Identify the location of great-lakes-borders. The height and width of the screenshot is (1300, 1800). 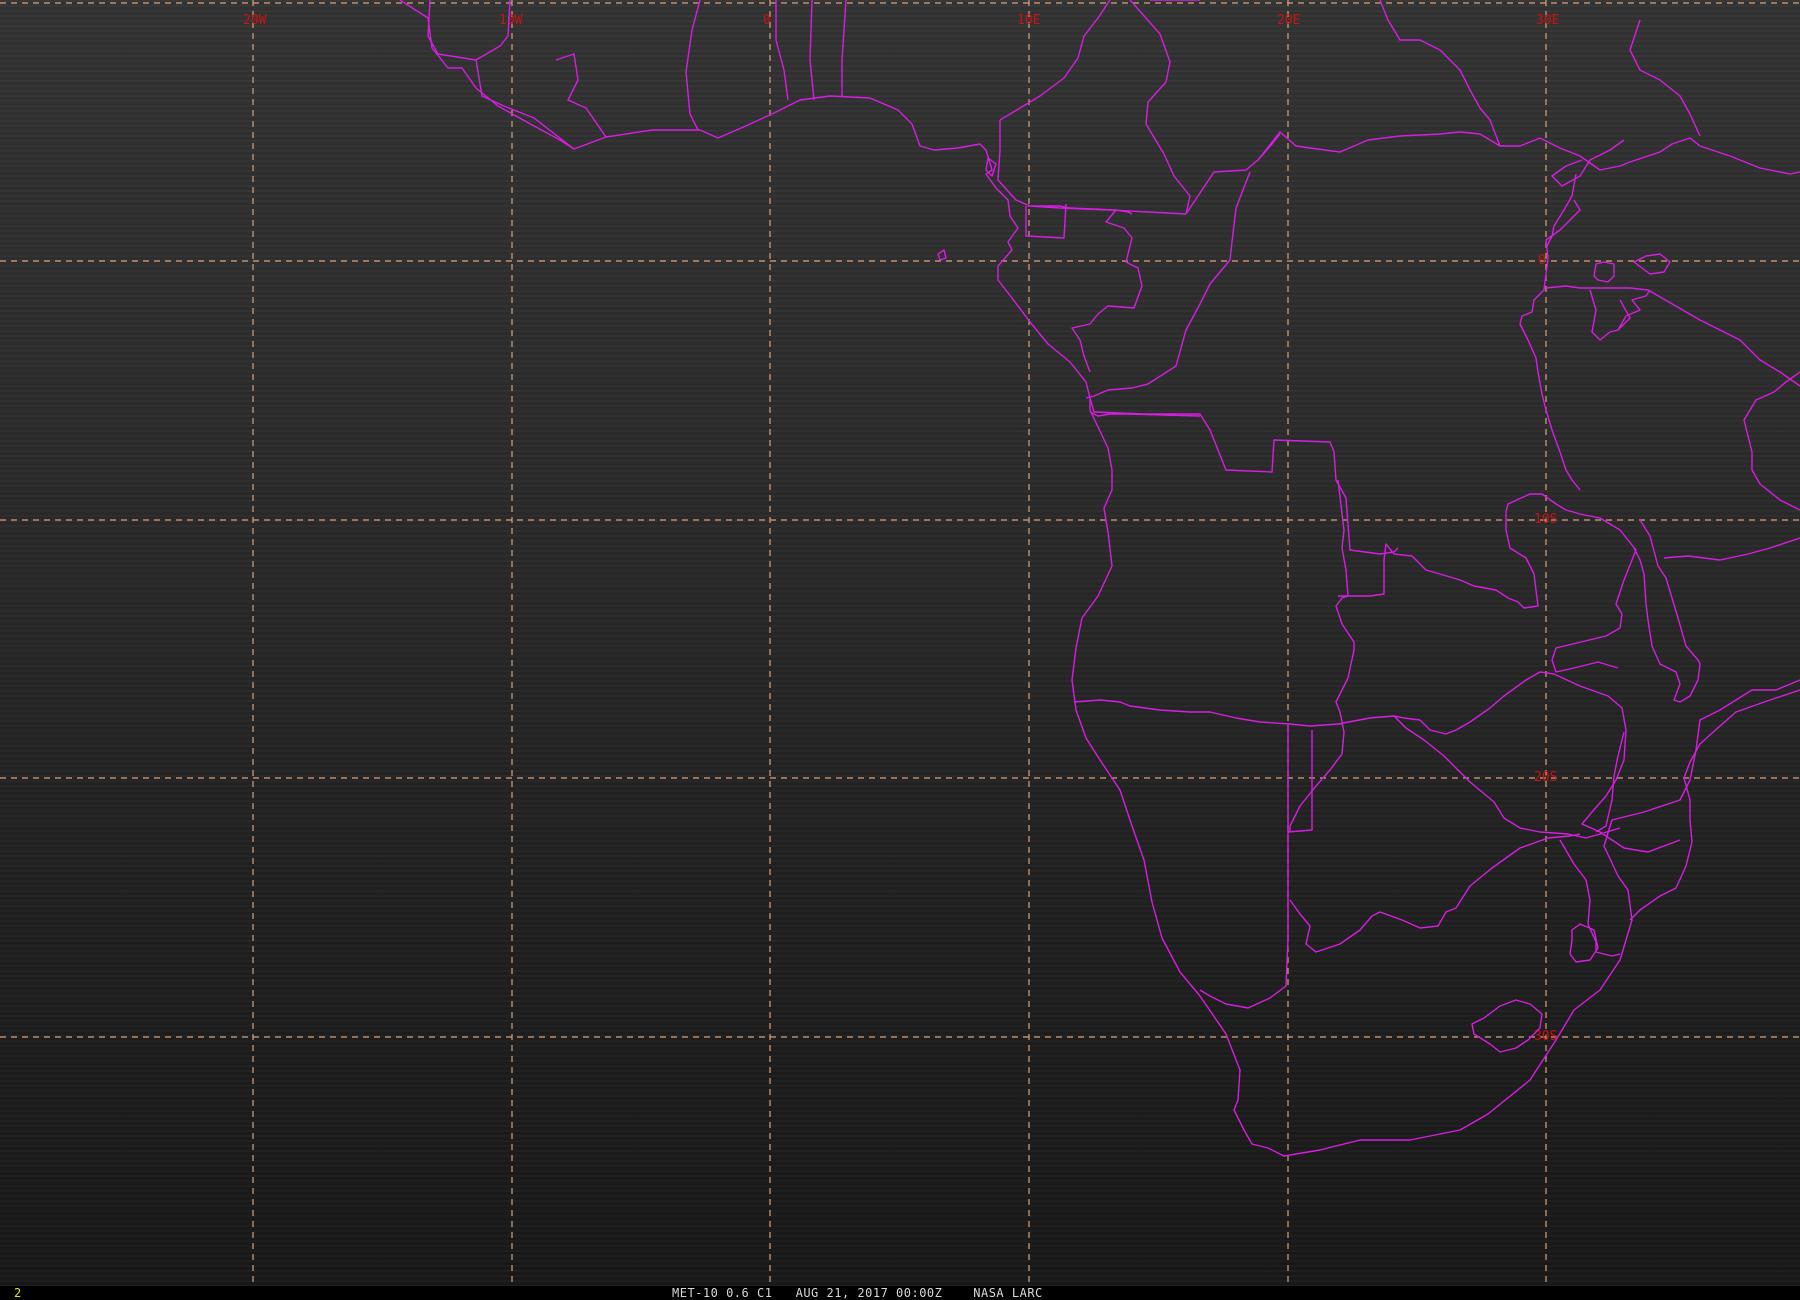
(1475, 245).